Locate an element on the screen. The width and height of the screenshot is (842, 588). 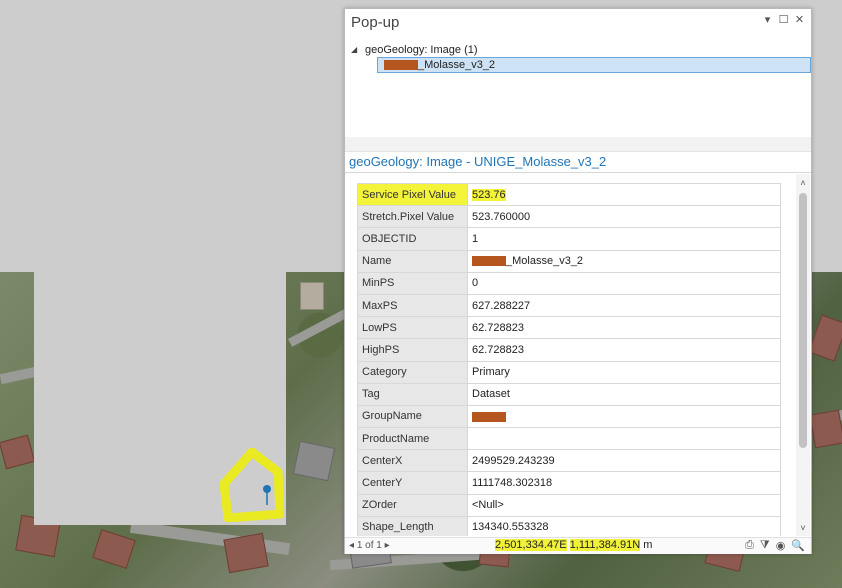
table-row: CenterX 2499529.243239 is located at coordinates (569, 461).